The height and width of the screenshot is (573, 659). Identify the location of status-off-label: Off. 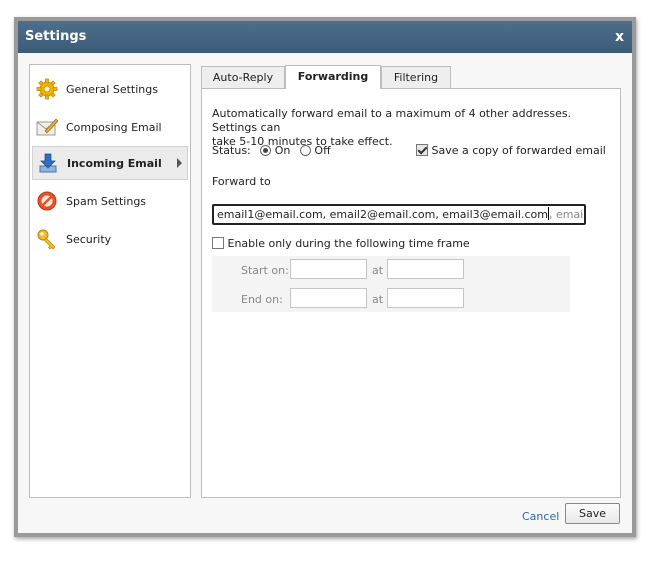
(322, 150).